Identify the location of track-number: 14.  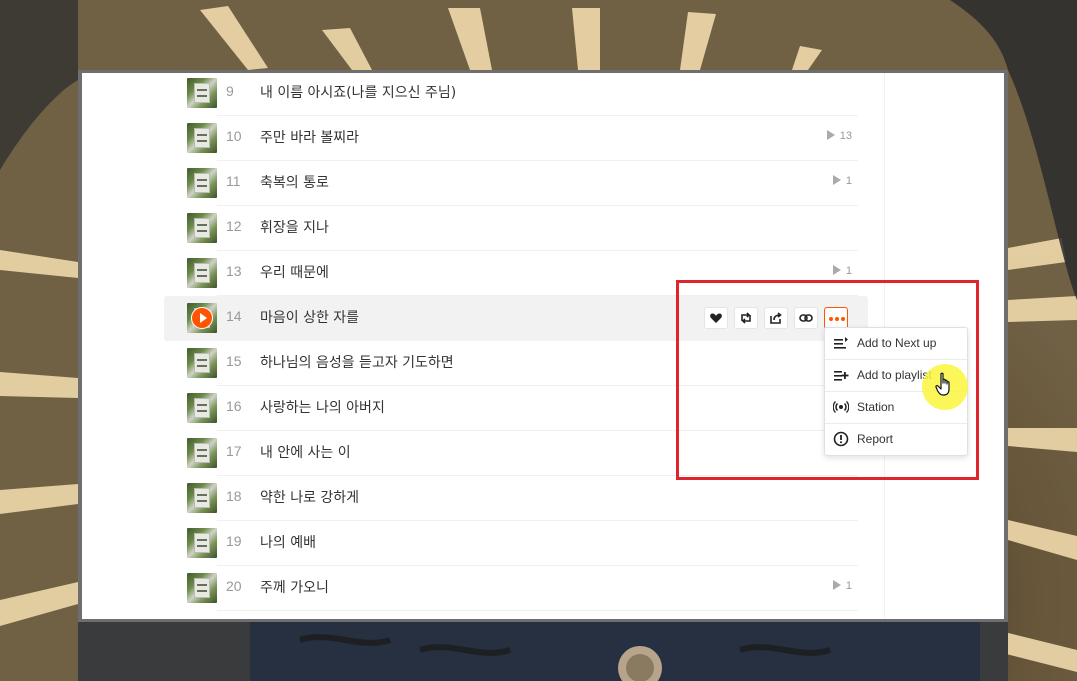
(234, 316).